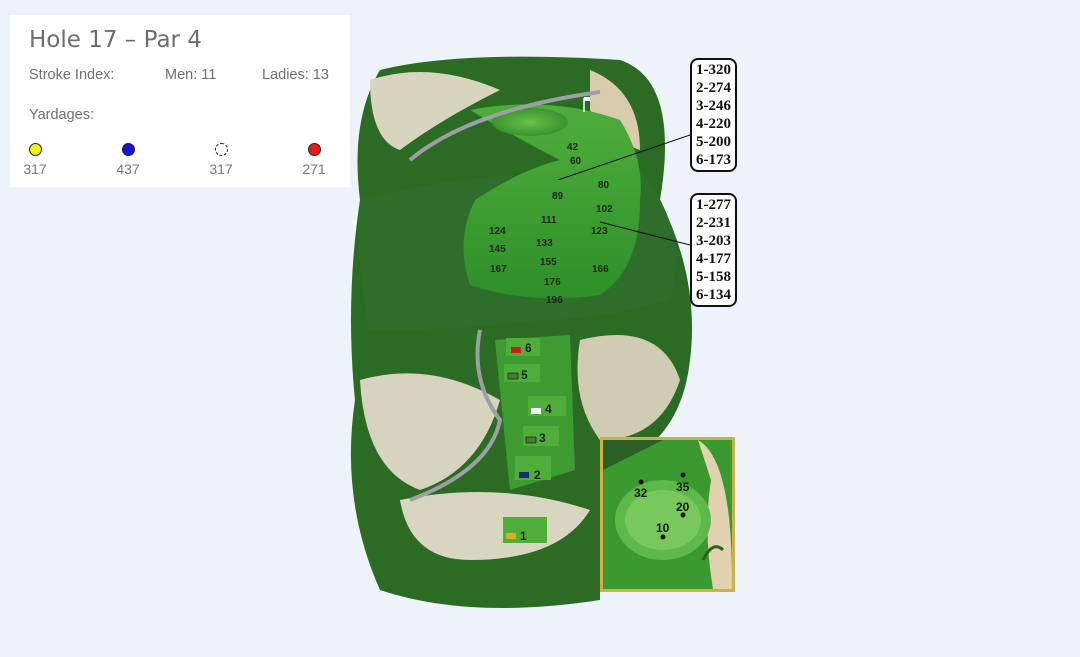  I want to click on yardage-line: 4-220, so click(713, 124).